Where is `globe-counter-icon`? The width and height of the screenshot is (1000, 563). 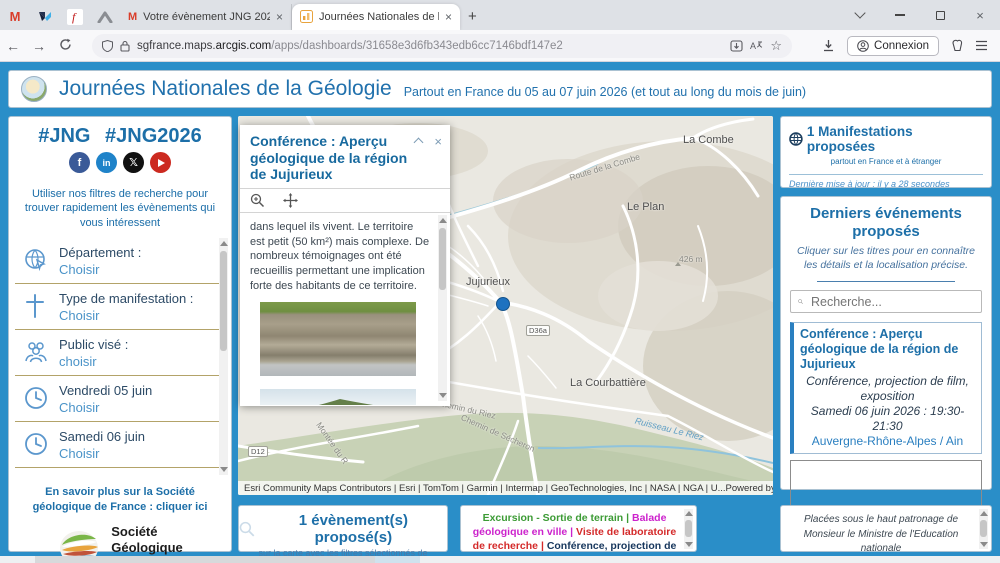 globe-counter-icon is located at coordinates (796, 139).